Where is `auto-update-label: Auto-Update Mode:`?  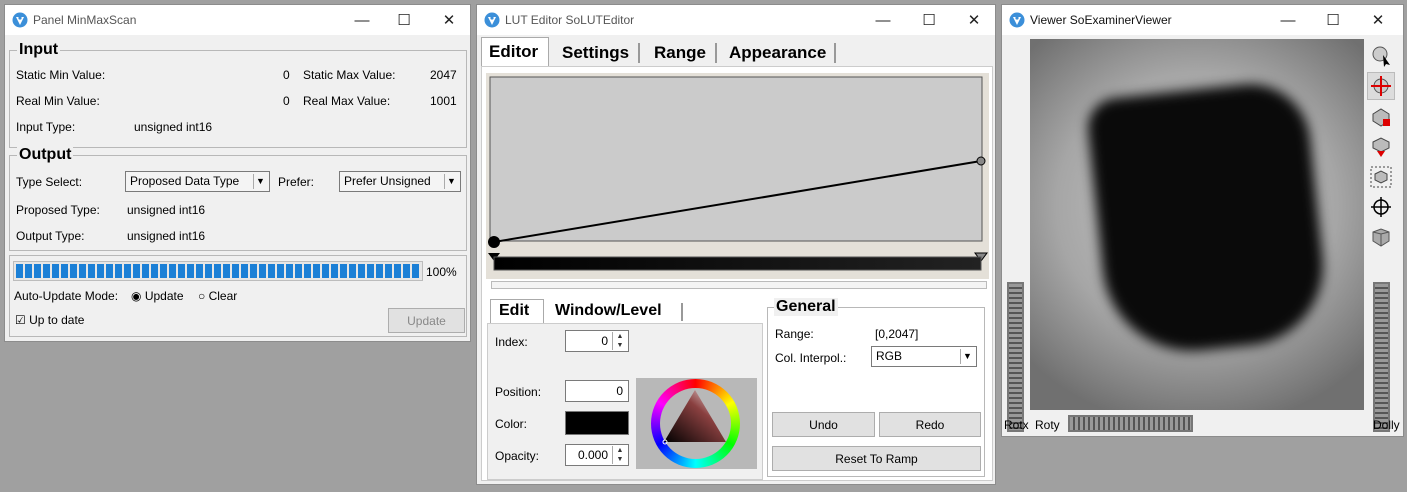 auto-update-label: Auto-Update Mode: is located at coordinates (66, 296).